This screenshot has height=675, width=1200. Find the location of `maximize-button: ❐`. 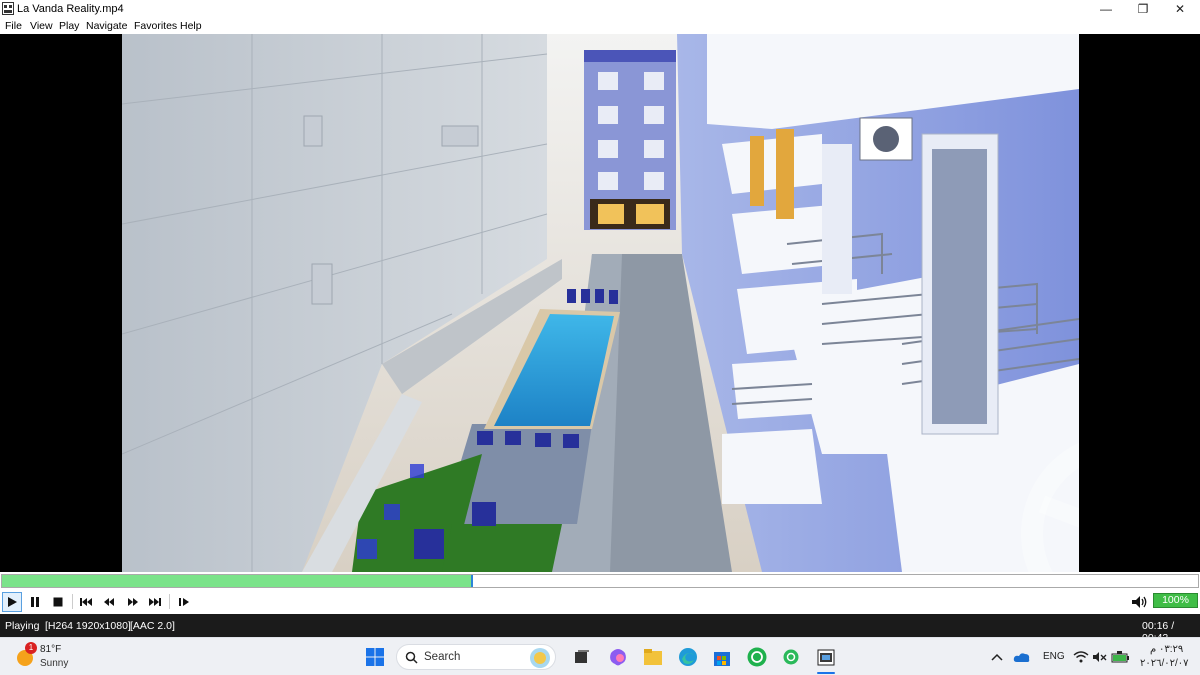

maximize-button: ❐ is located at coordinates (1143, 9).